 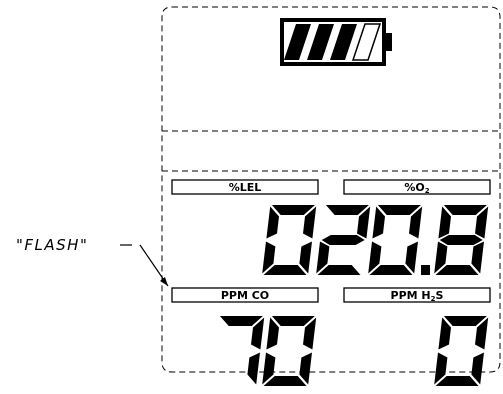 I want to click on sensor-label-lel-text: %LEL, so click(x=245, y=187).